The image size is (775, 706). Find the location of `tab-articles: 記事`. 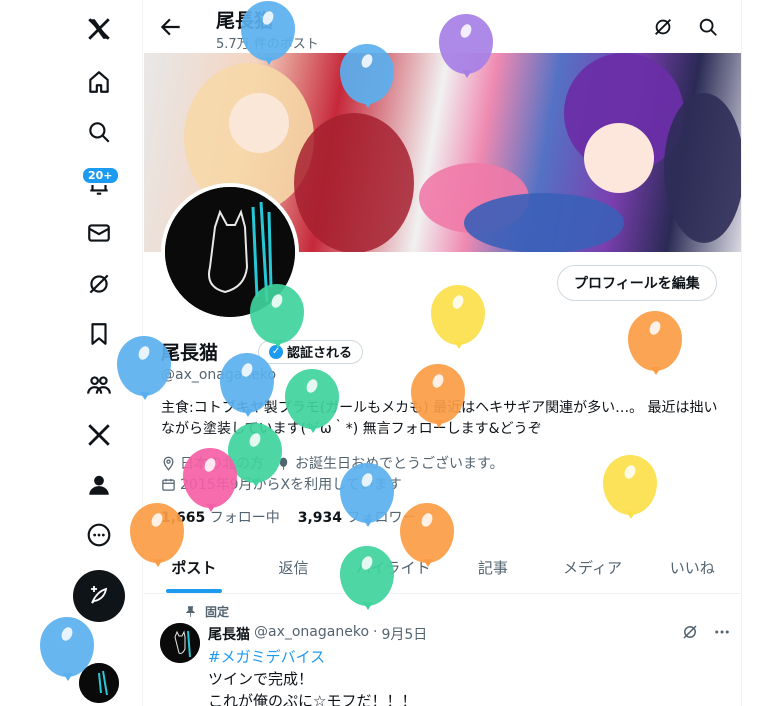

tab-articles: 記事 is located at coordinates (493, 567).